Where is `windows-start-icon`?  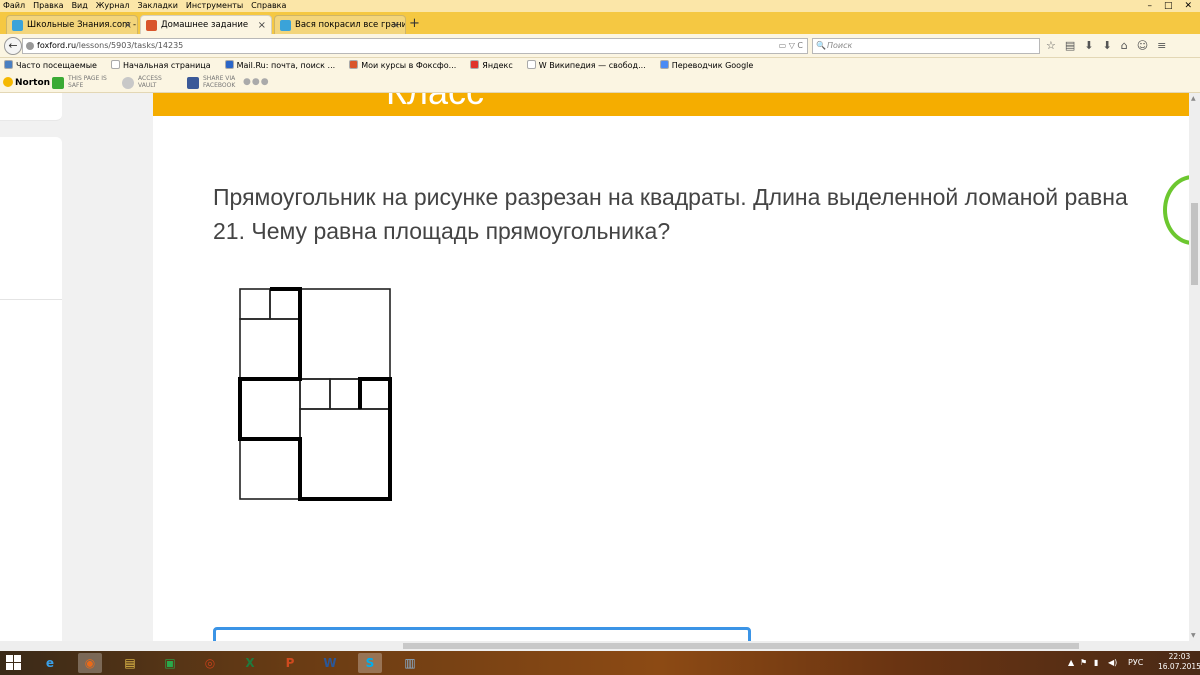 windows-start-icon is located at coordinates (14, 663).